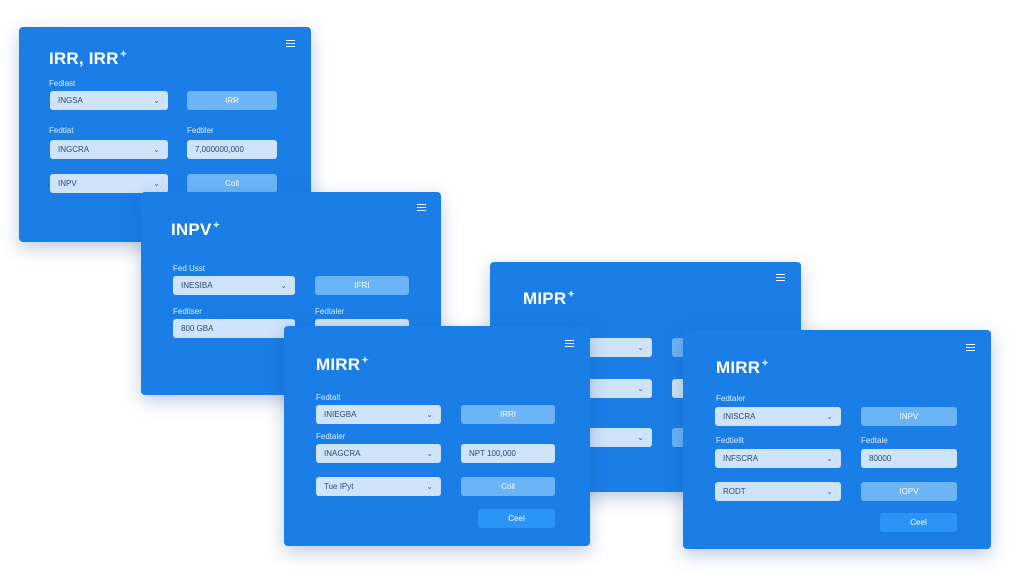 This screenshot has height=585, width=1024. Describe the element at coordinates (88, 58) in the screenshot. I see `card-title: IRR, IRR✦` at that location.